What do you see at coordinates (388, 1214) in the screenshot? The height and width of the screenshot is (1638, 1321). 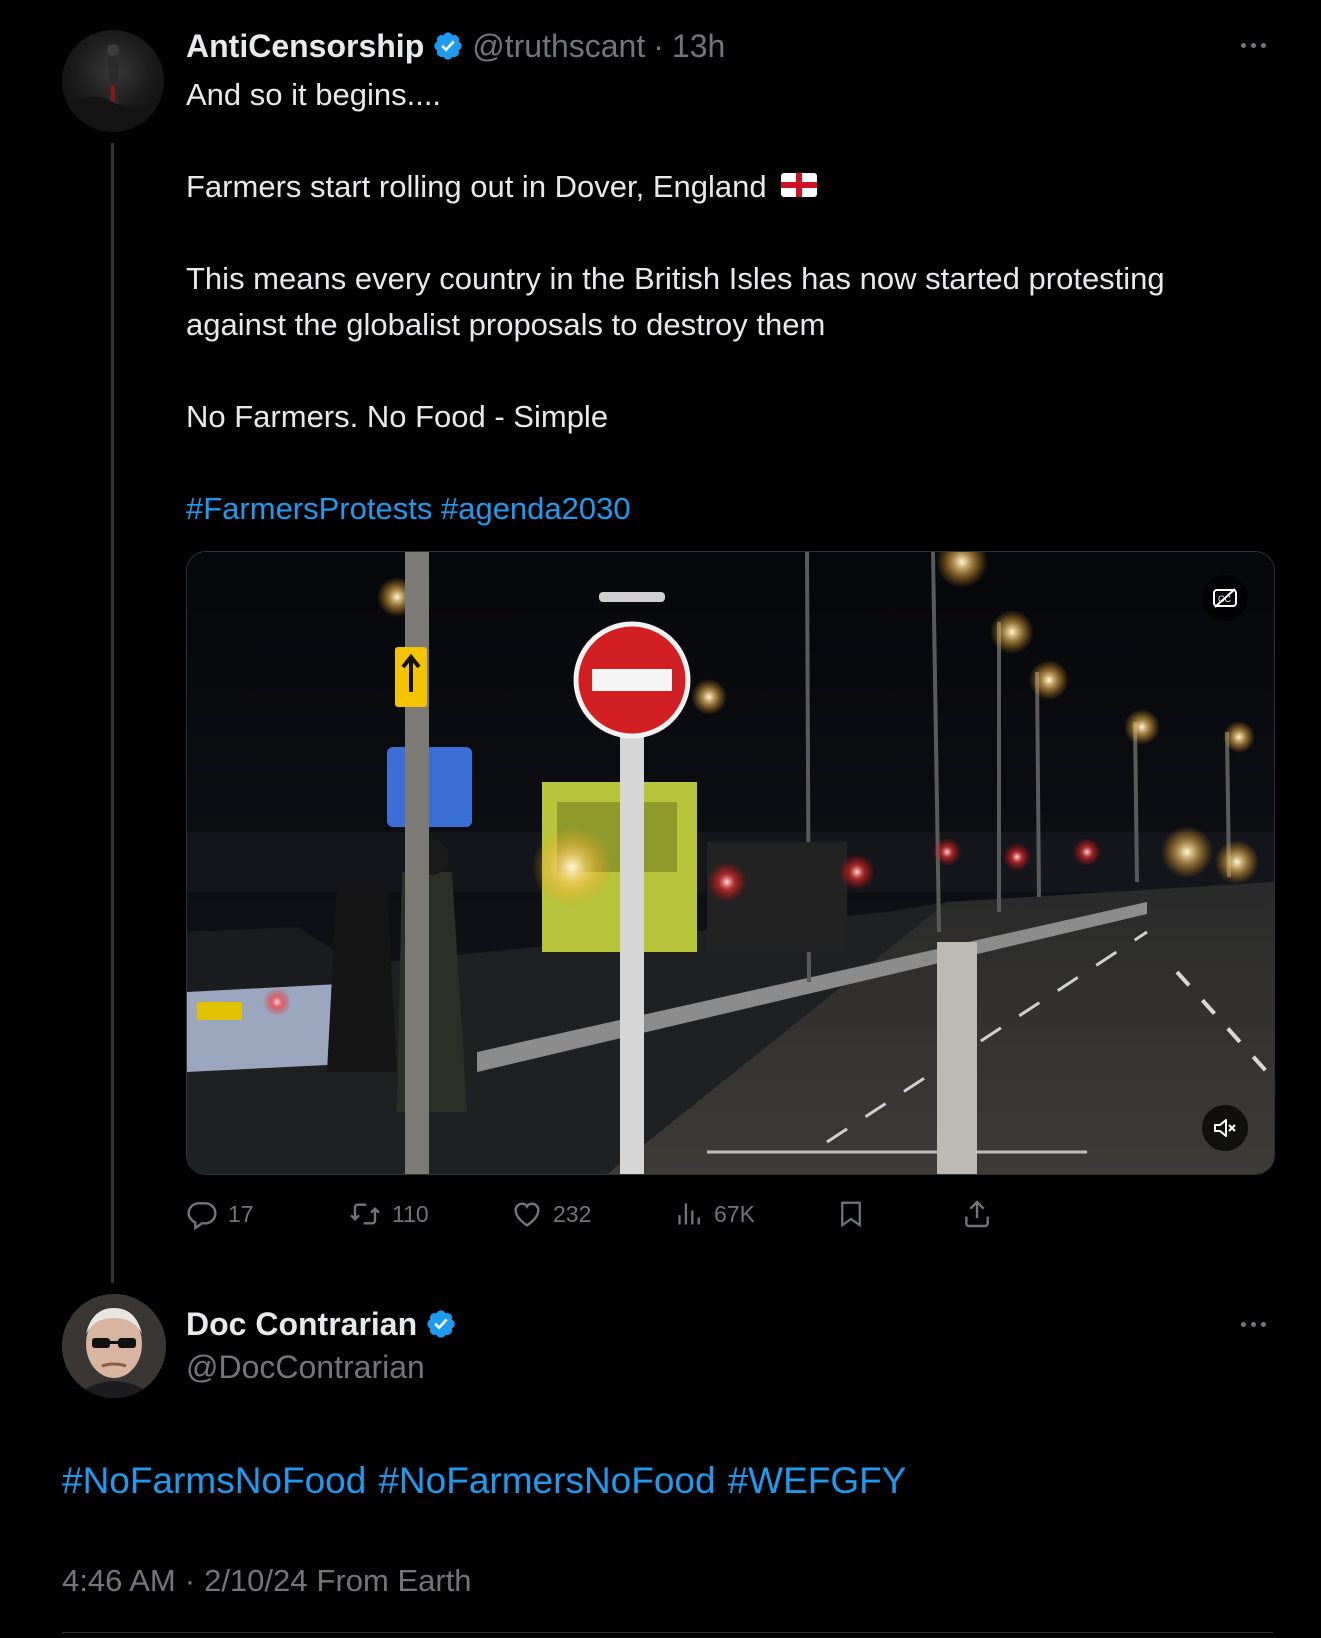 I see `repost-button: 110` at bounding box center [388, 1214].